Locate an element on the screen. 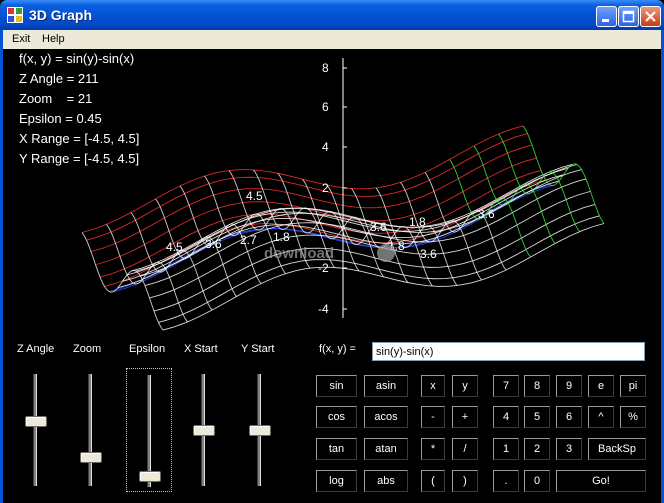 This screenshot has width=664, height=503. maximize-icon is located at coordinates (628, 16).